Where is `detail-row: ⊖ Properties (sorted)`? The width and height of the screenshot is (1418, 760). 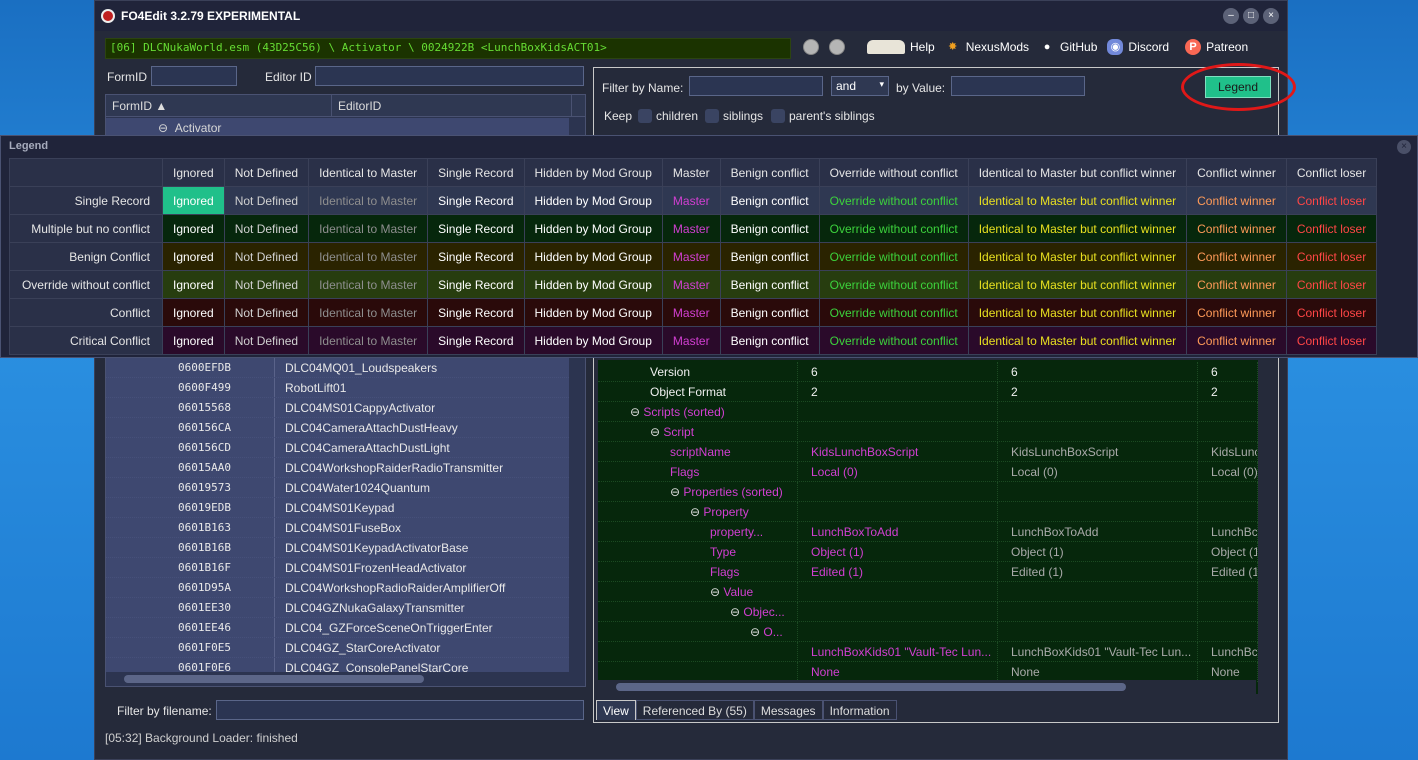 detail-row: ⊖ Properties (sorted) is located at coordinates (928, 492).